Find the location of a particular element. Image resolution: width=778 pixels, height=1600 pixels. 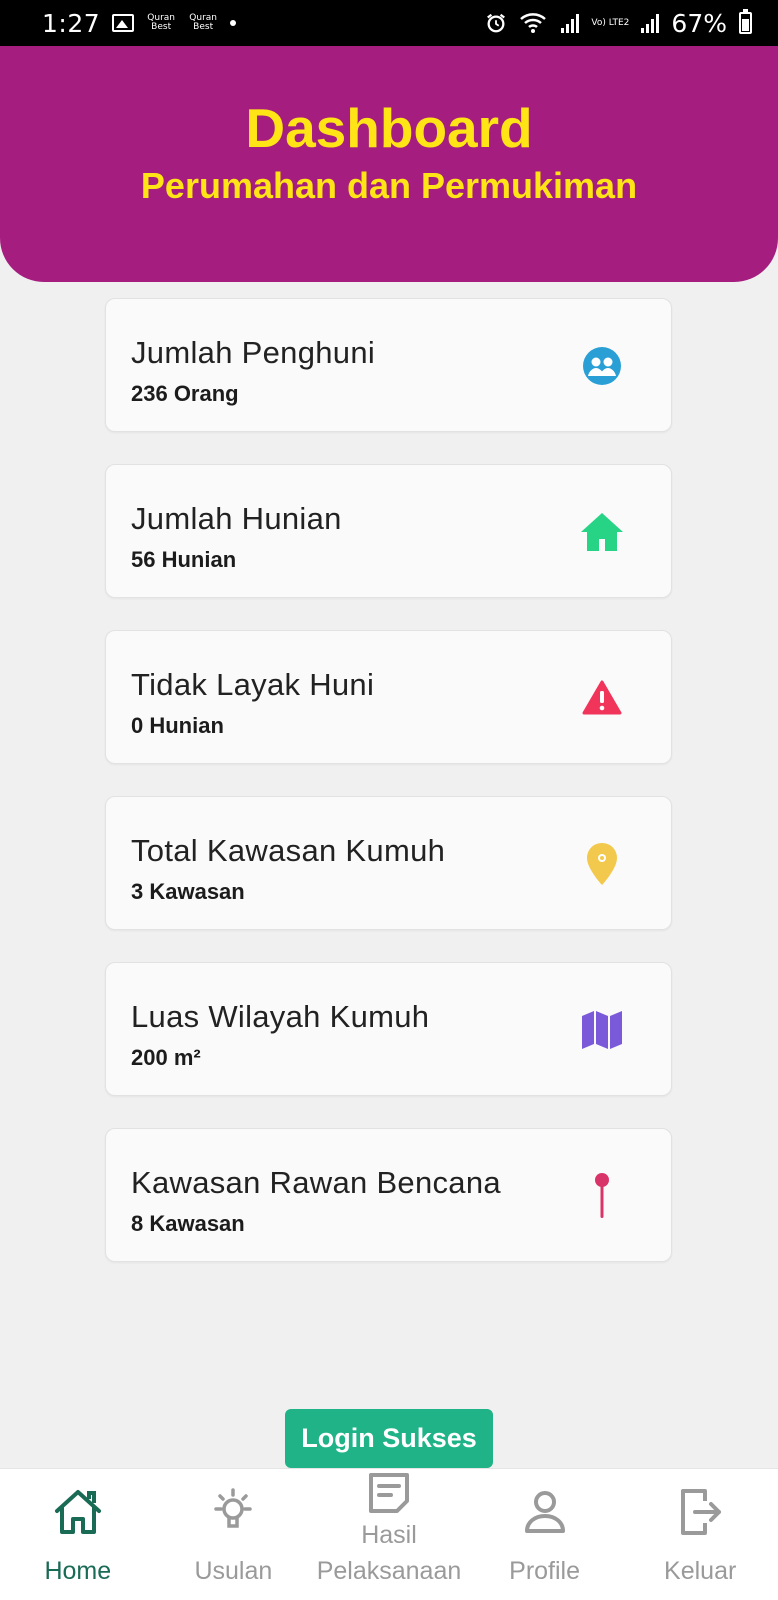

status-time: 1:27 is located at coordinates (71, 23).